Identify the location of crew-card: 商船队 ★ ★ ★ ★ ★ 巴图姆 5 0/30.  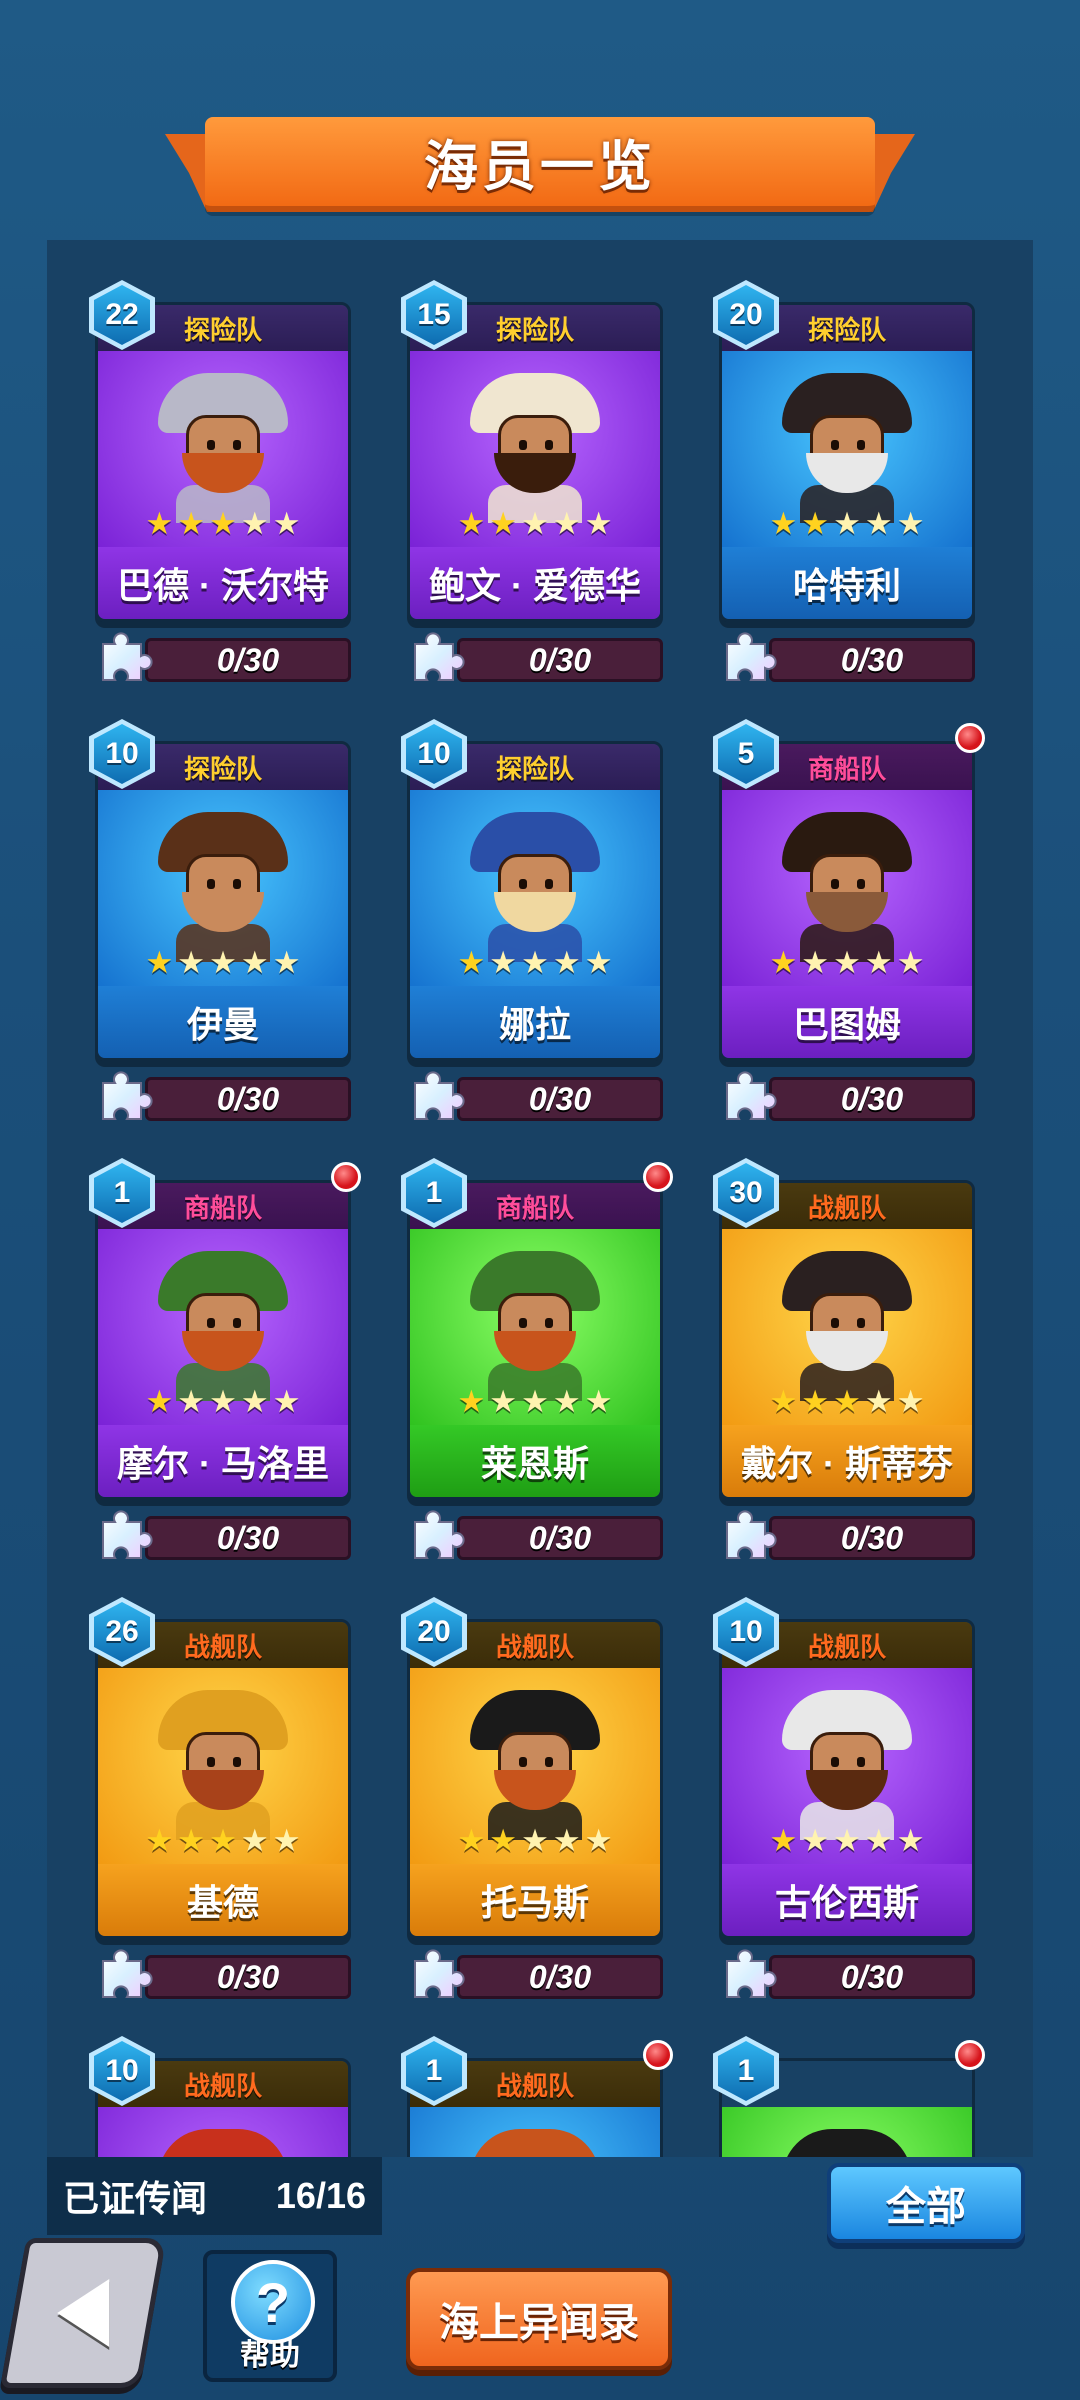
(849, 920).